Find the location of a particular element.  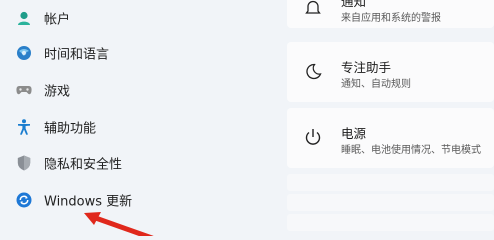

windows-update-icon is located at coordinates (24, 200).